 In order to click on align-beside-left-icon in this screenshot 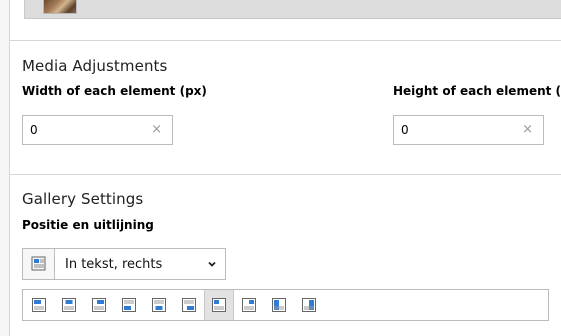, I will do `click(309, 305)`.